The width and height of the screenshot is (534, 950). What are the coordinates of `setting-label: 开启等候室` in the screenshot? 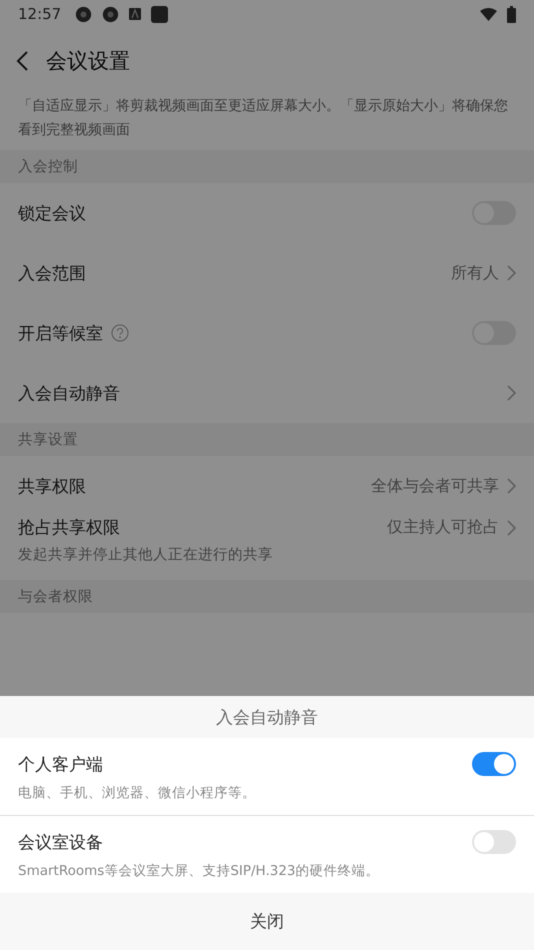 It's located at (60, 333).